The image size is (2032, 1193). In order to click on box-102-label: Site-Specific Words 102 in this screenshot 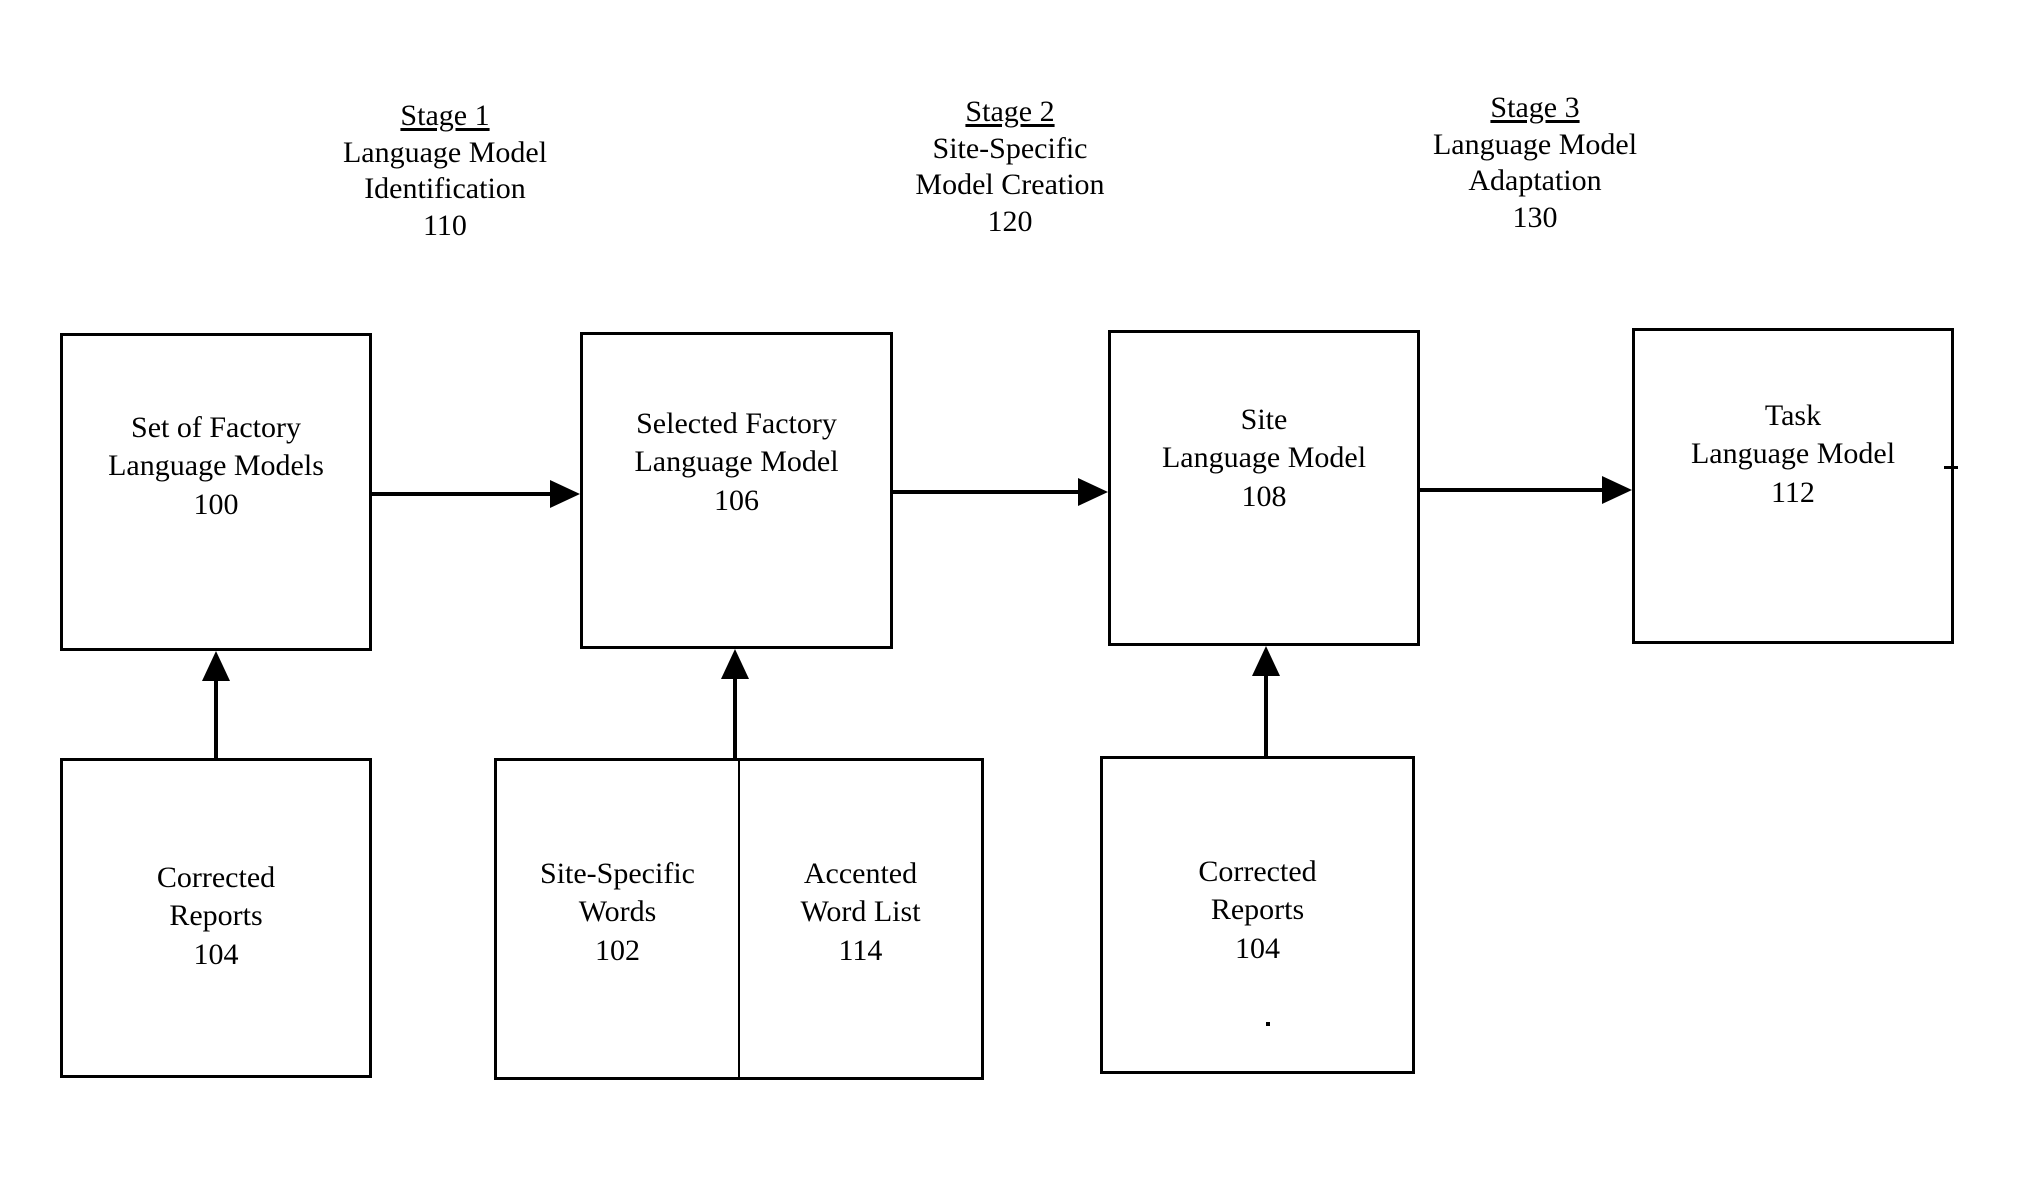, I will do `click(617, 912)`.